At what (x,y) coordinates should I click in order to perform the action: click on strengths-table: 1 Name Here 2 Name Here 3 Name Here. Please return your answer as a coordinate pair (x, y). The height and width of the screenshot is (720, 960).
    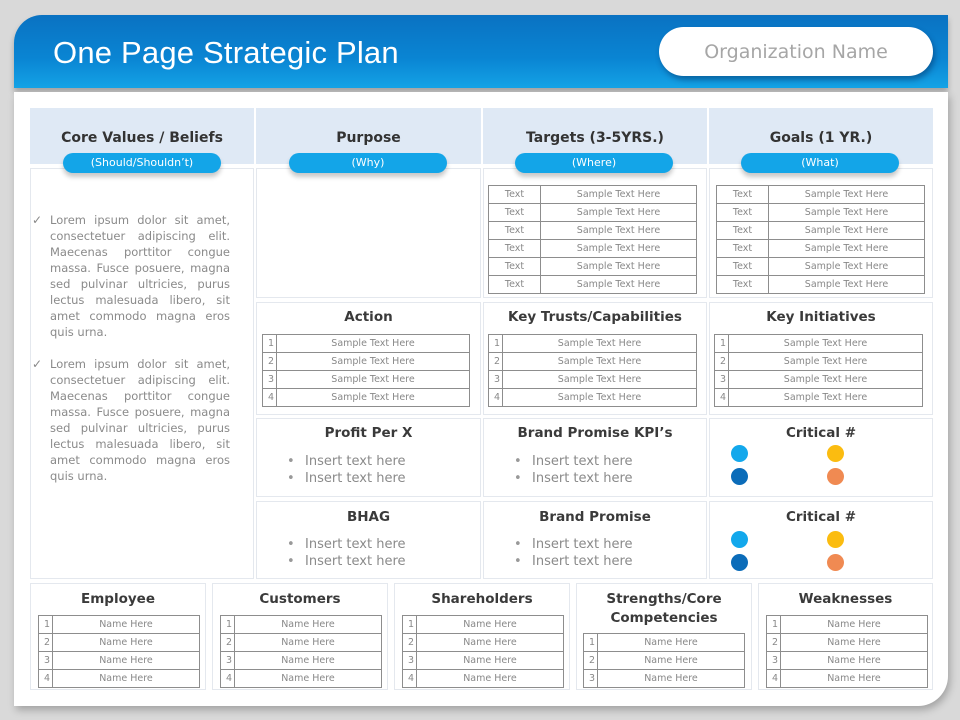
    Looking at the image, I should click on (664, 660).